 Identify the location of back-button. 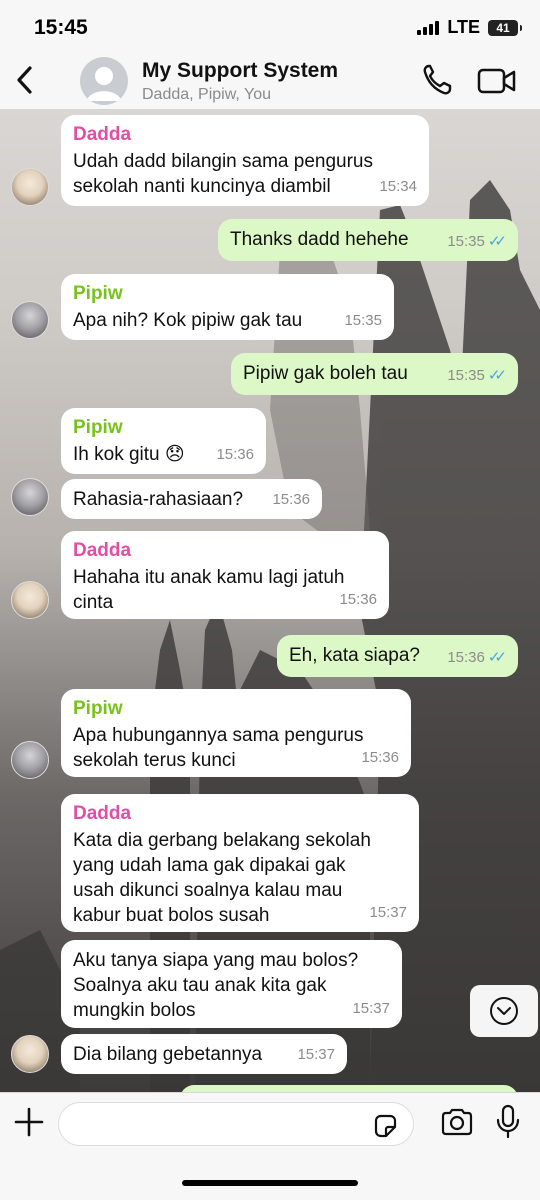
(25, 80).